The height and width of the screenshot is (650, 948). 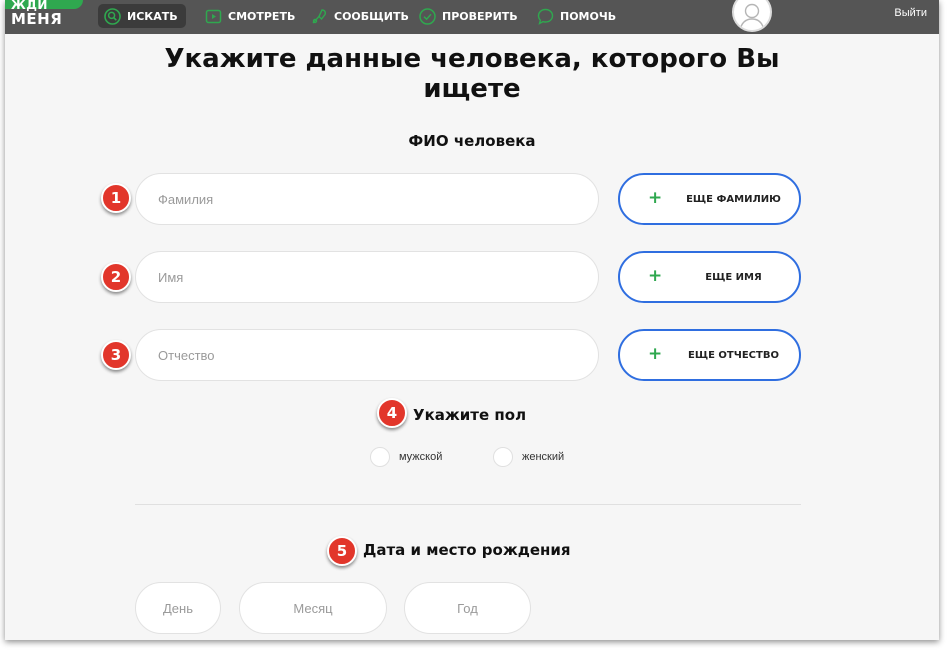 What do you see at coordinates (178, 608) in the screenshot?
I see `birth-day-input` at bounding box center [178, 608].